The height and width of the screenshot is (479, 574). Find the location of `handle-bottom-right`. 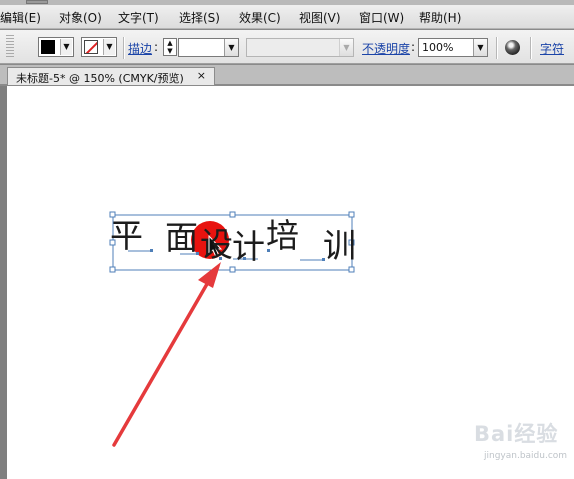

handle-bottom-right is located at coordinates (351, 269).